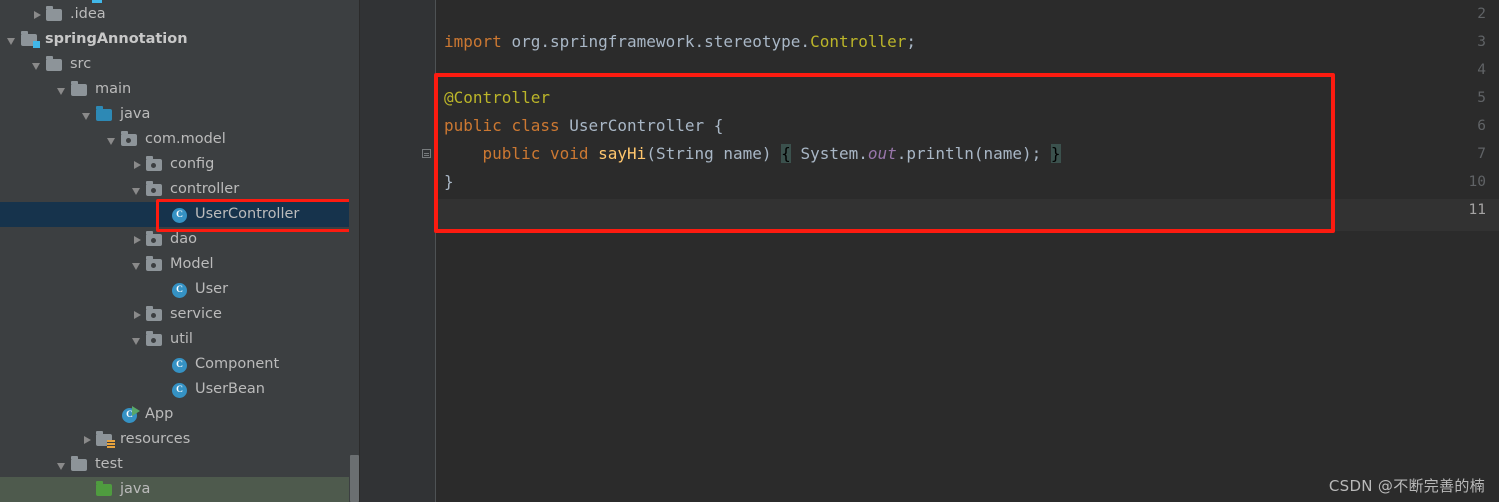 The width and height of the screenshot is (1499, 502). Describe the element at coordinates (1477, 210) in the screenshot. I see `line-number-11: 11` at that location.